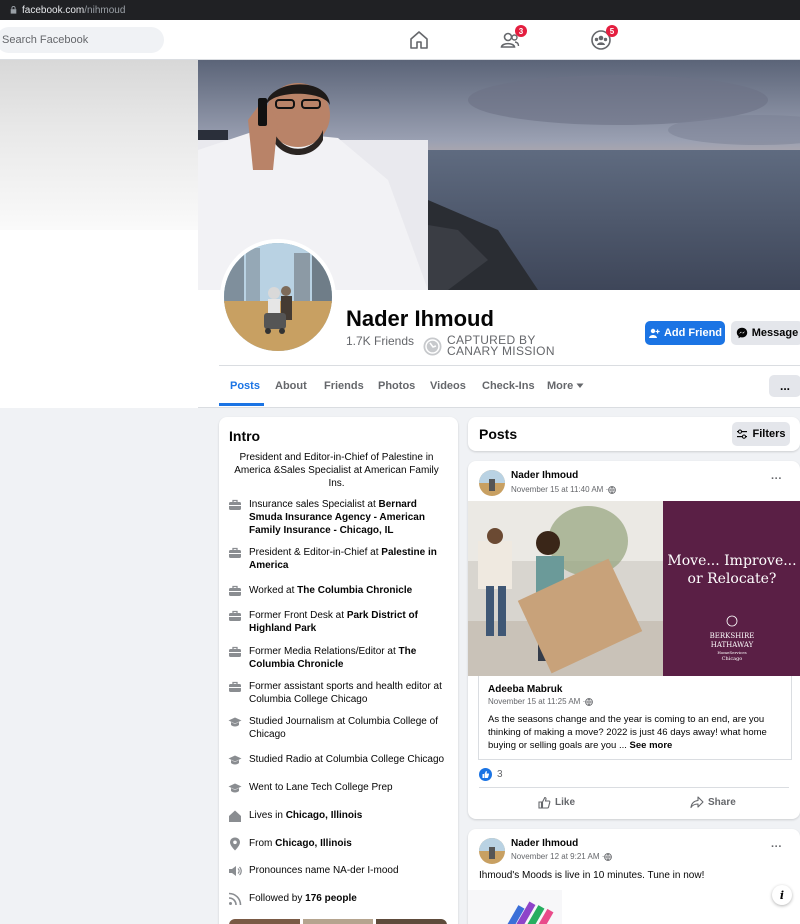 Image resolution: width=800 pixels, height=924 pixels. What do you see at coordinates (324, 870) in the screenshot?
I see `intro-row-pre: Pronounces name NA-der I-mood` at bounding box center [324, 870].